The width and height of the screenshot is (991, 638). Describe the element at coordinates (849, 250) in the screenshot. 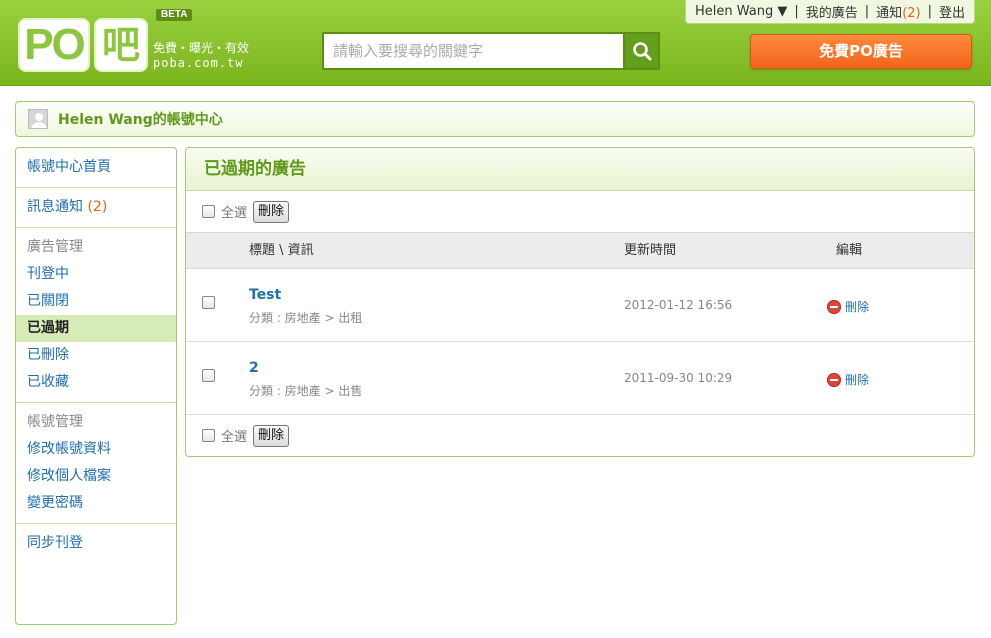

I see `column-edit: 編輯` at that location.